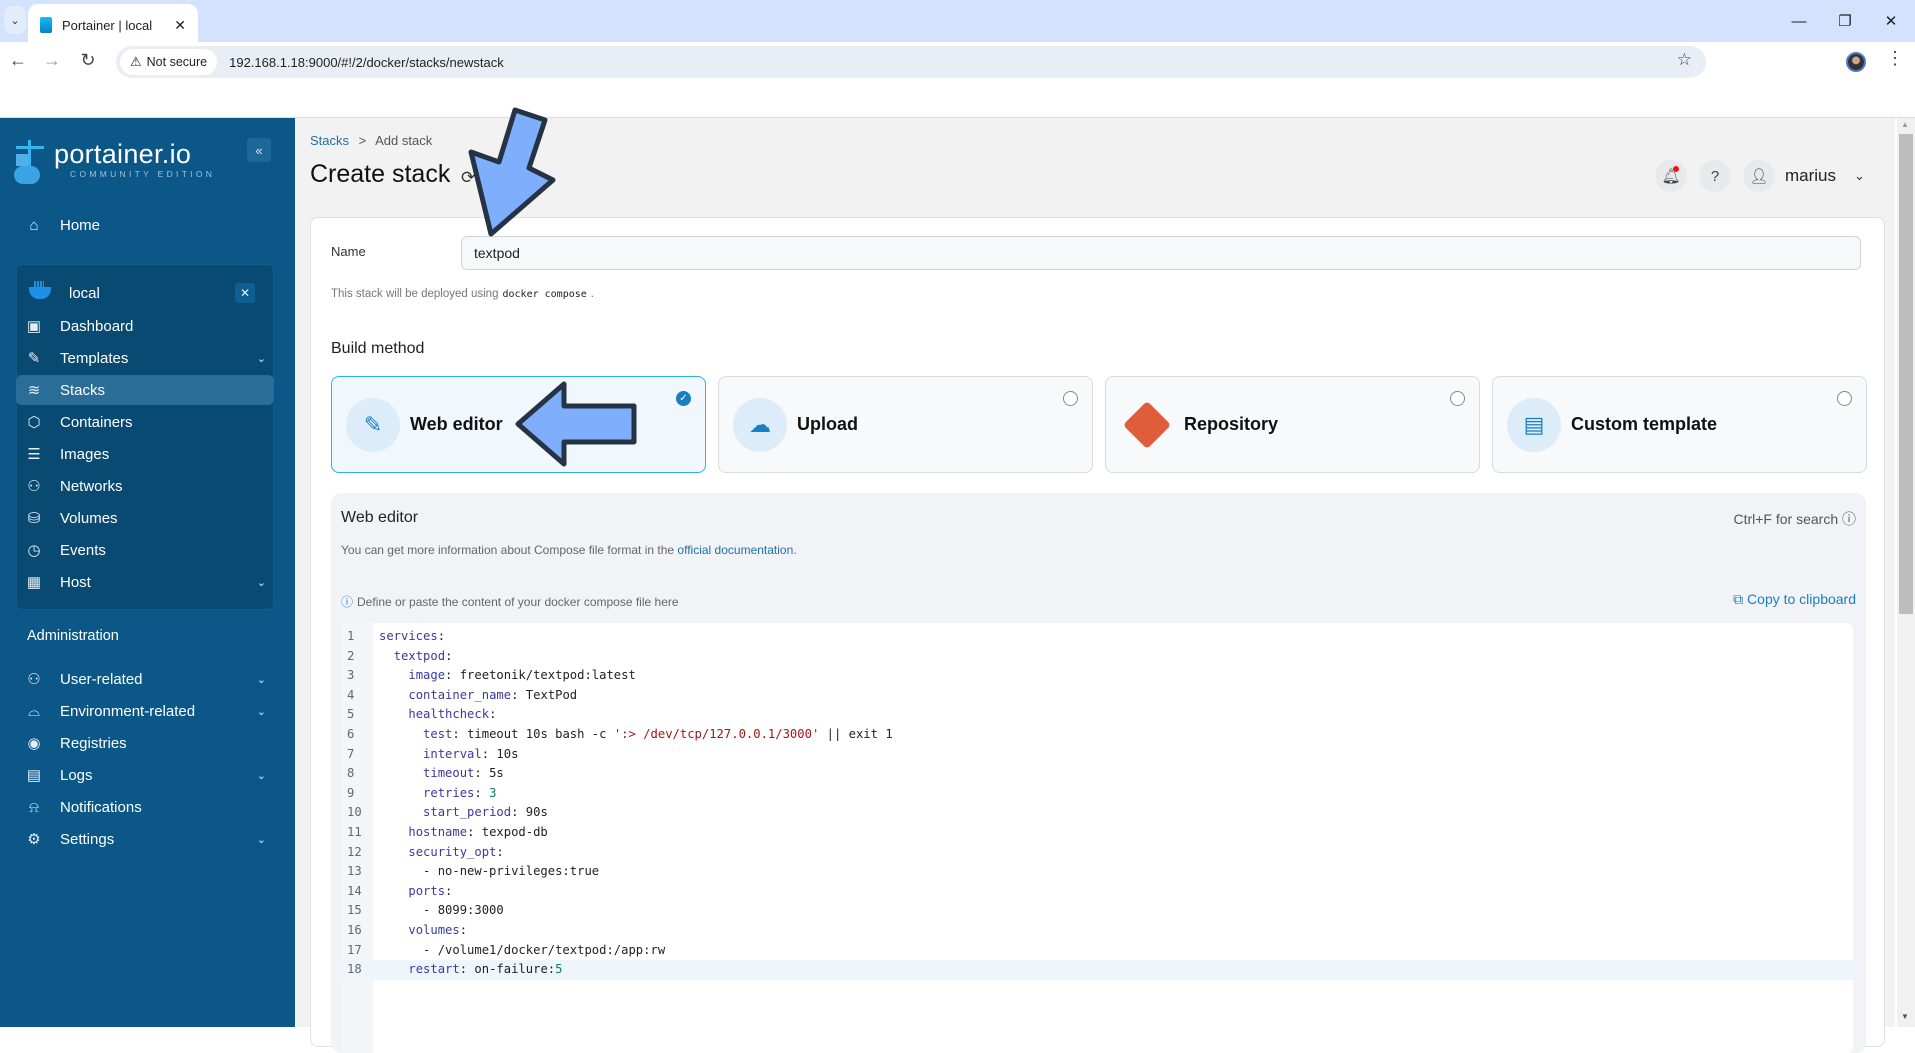  I want to click on restore-button: ❐, so click(1845, 21).